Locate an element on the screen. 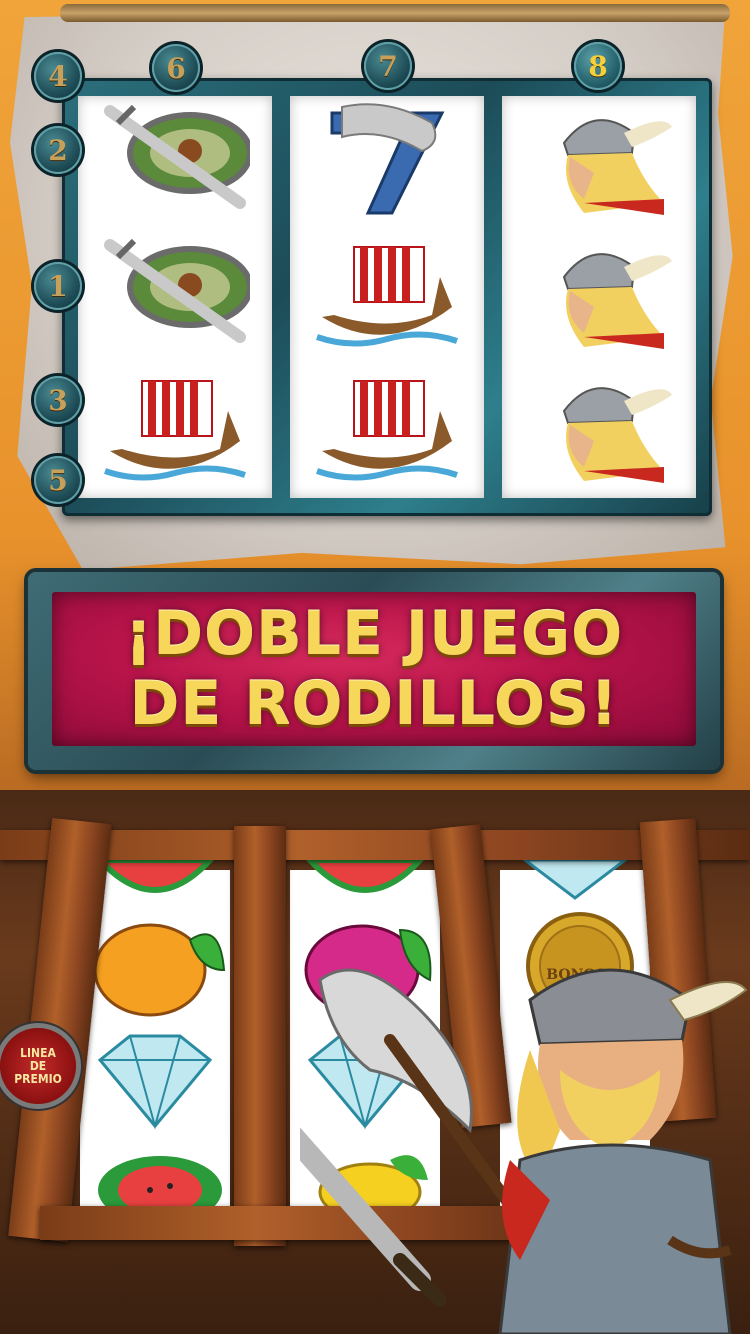 This screenshot has height=1334, width=750. payline-badge-1: 1 is located at coordinates (58, 286).